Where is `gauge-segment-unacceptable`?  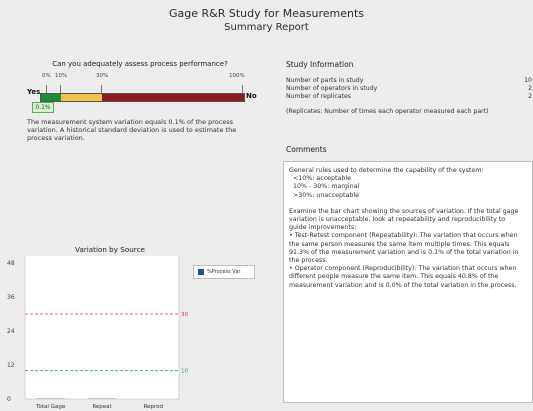 gauge-segment-unacceptable is located at coordinates (173, 97).